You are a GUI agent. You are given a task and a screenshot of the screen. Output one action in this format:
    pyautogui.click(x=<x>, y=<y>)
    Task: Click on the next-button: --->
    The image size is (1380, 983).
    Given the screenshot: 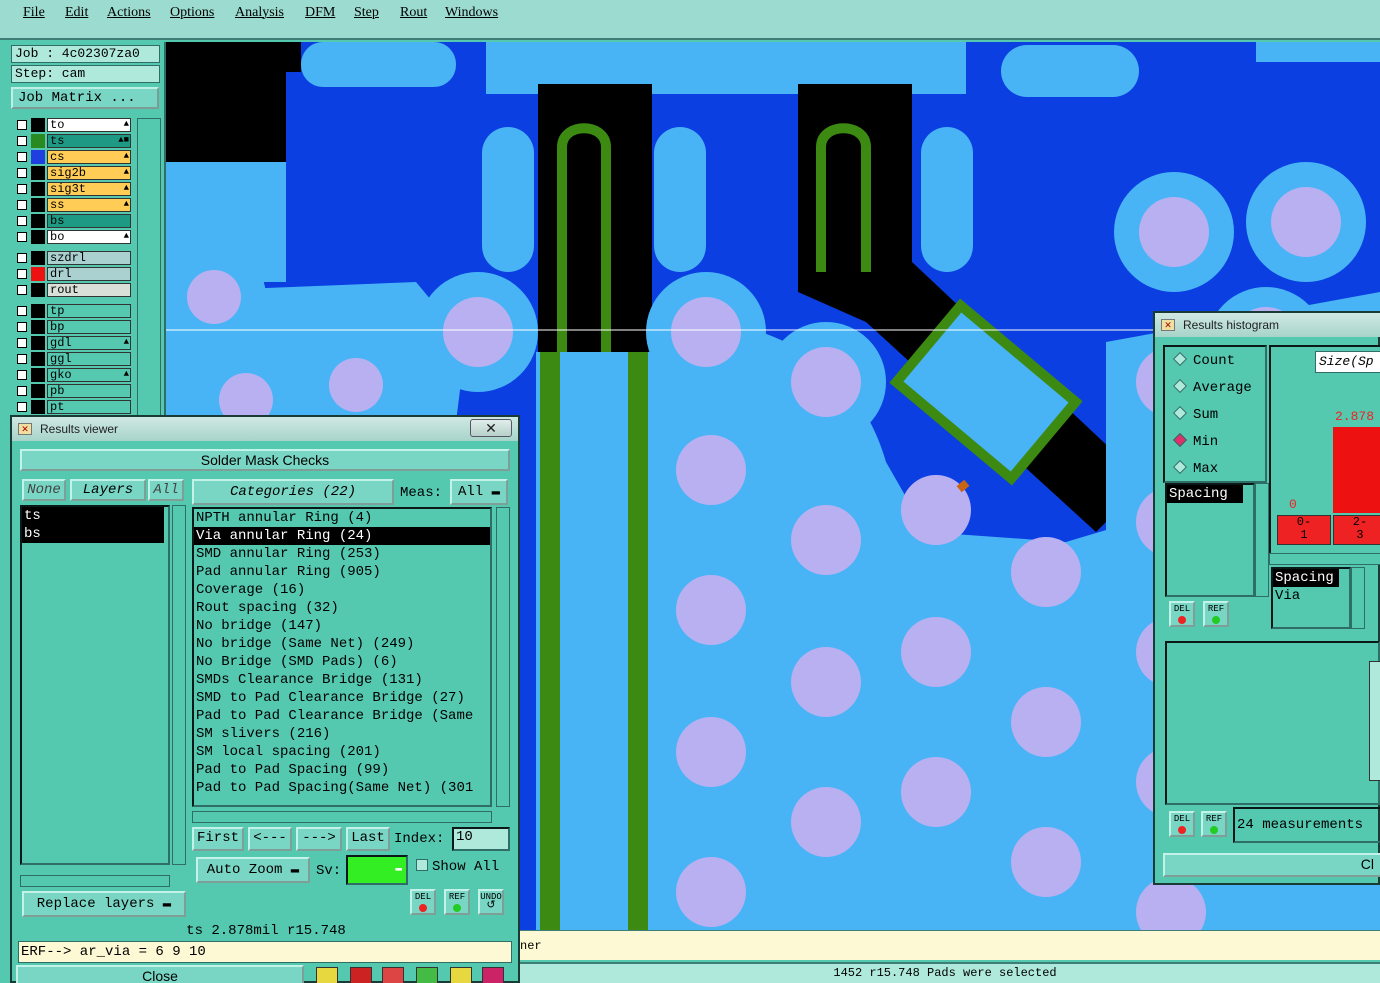 What is the action you would take?
    pyautogui.click(x=319, y=839)
    